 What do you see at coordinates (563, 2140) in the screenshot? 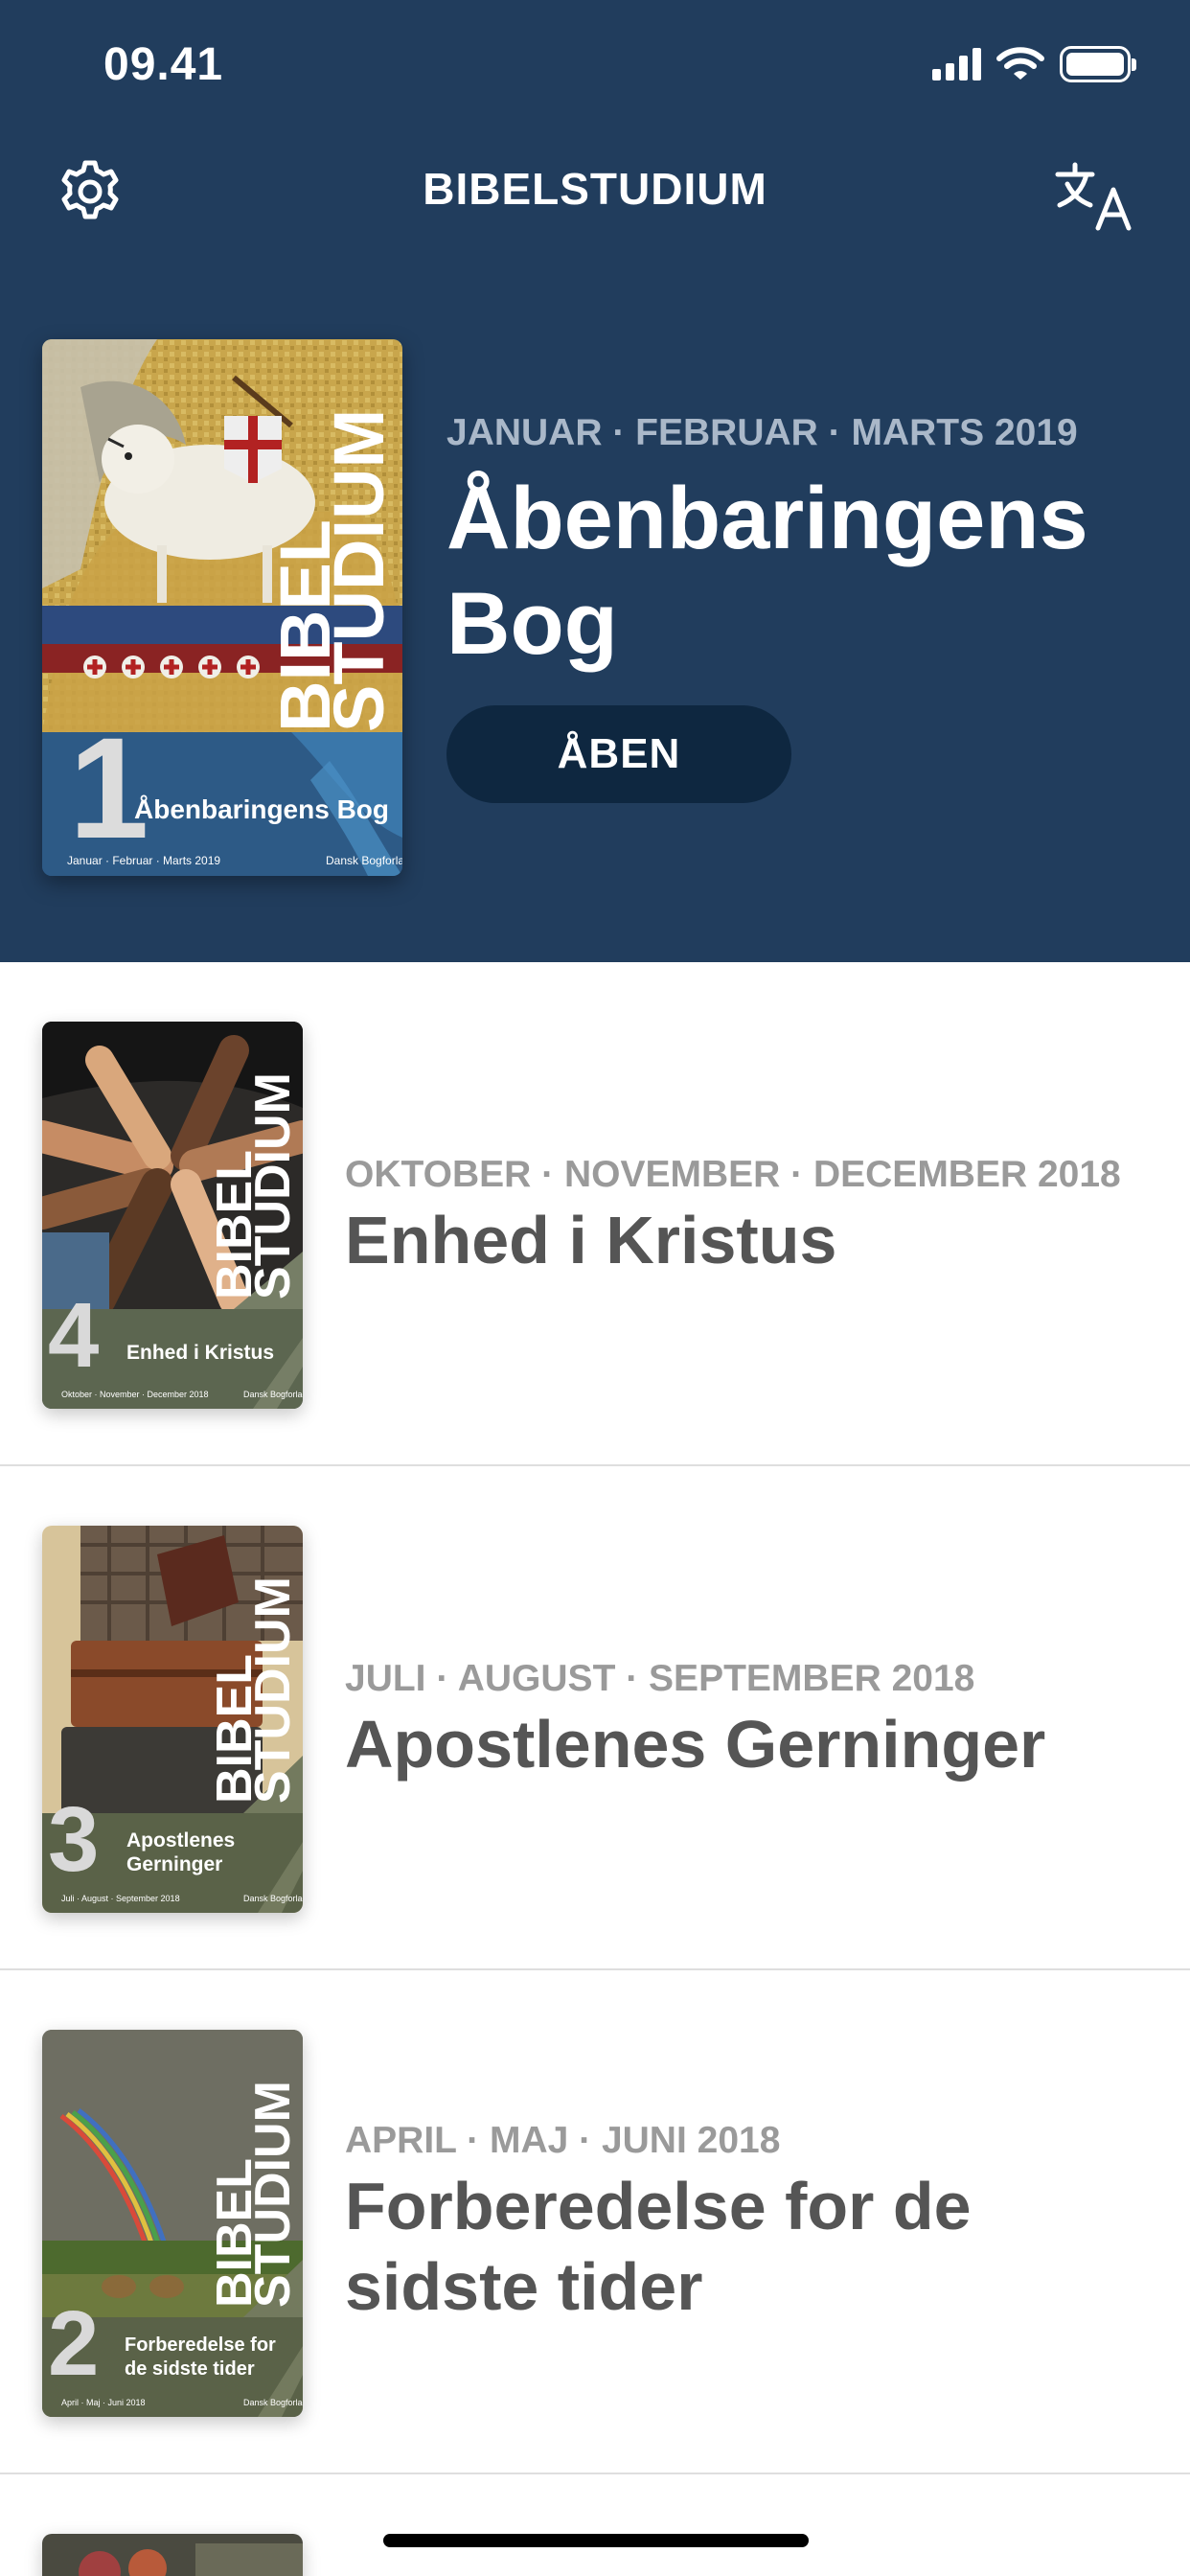
I see `lesson-period: APRIL · MAJ · JUNI 2018` at bounding box center [563, 2140].